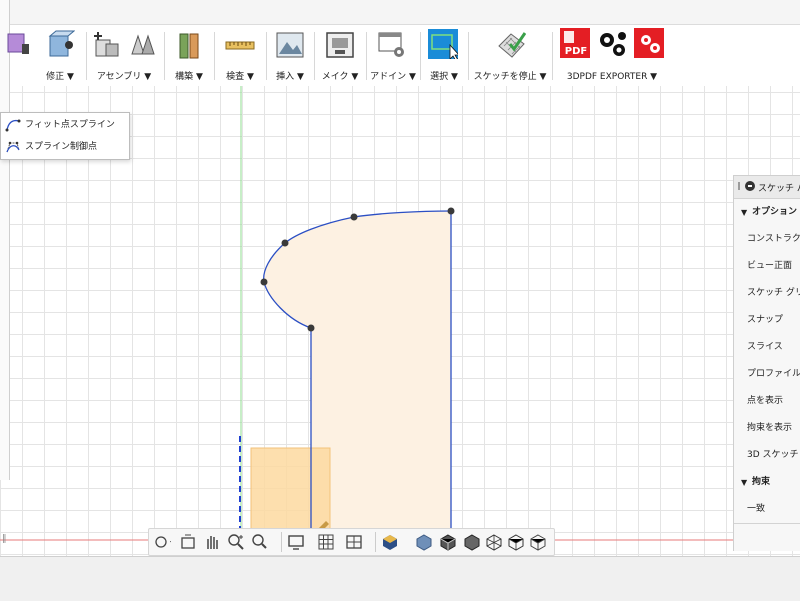 The height and width of the screenshot is (601, 800). I want to click on option-sketch-grid: スケッチ グリッド, so click(767, 293).